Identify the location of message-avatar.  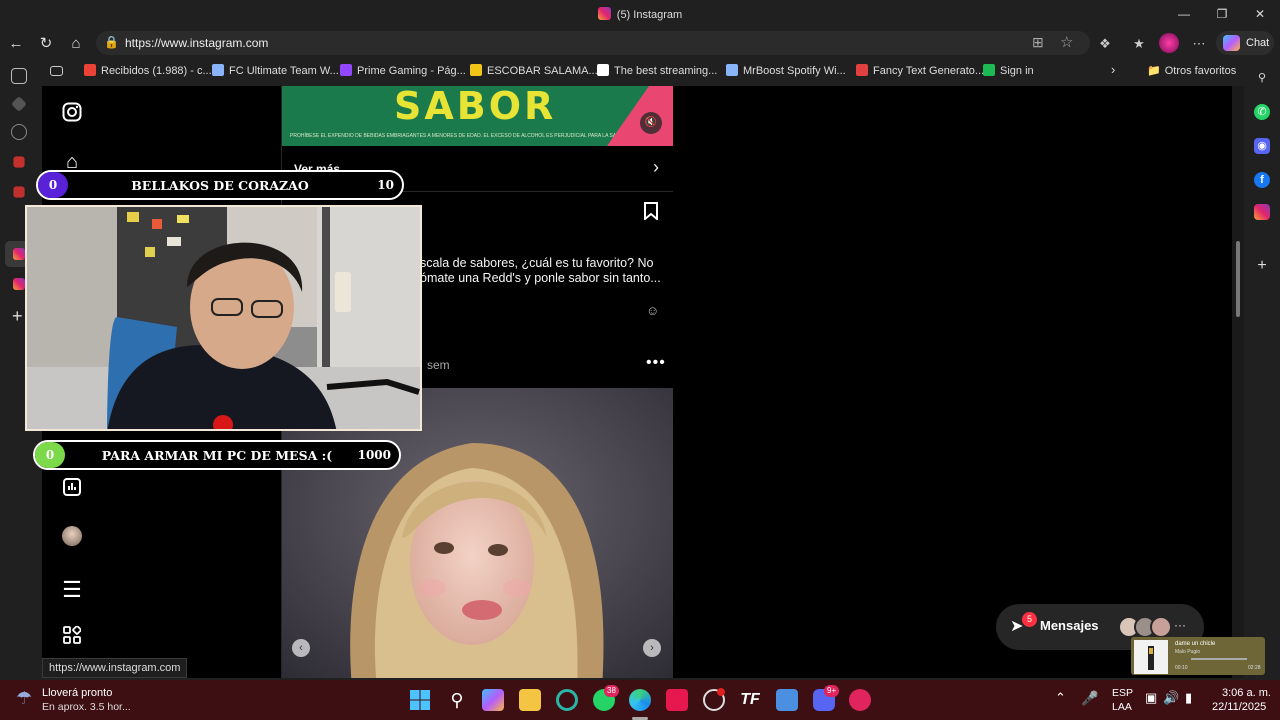
(1161, 627).